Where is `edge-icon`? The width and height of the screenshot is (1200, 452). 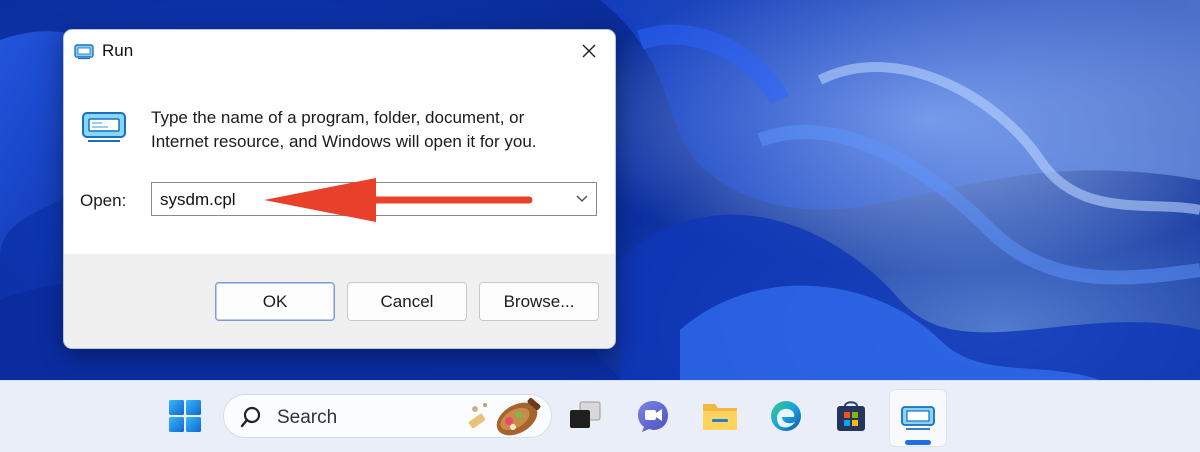
edge-icon is located at coordinates (786, 416).